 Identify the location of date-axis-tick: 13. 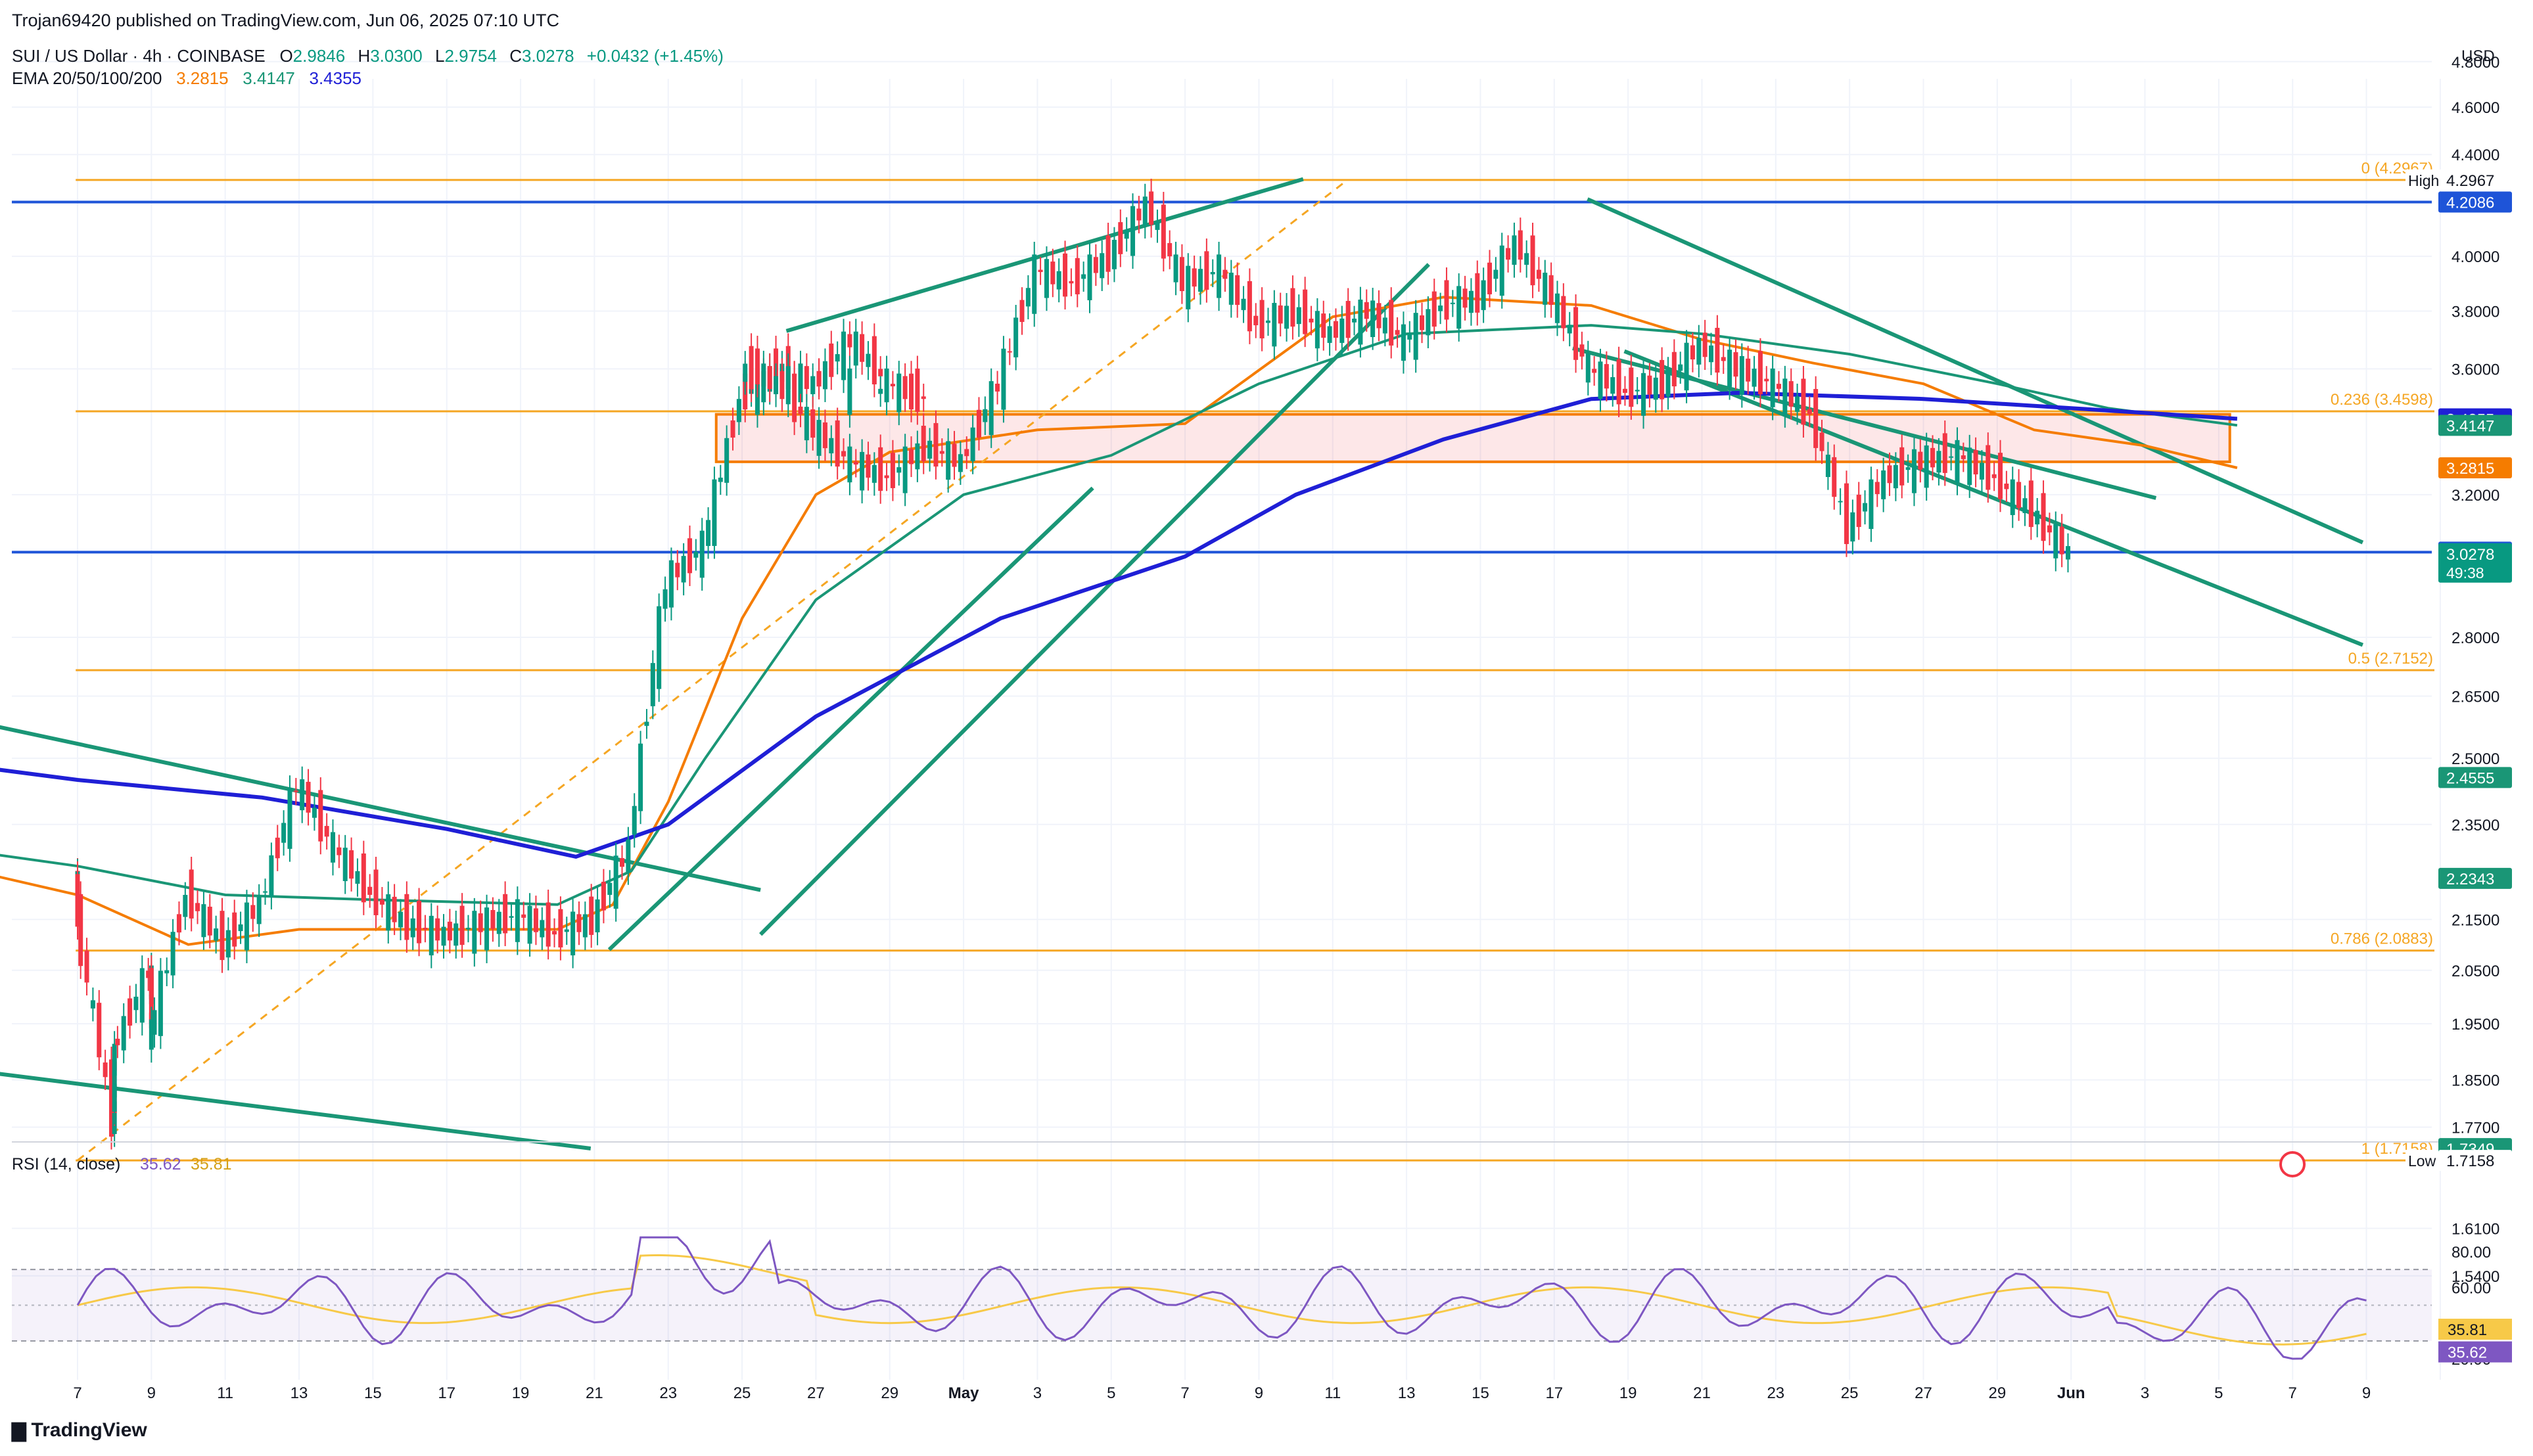
(1407, 1393).